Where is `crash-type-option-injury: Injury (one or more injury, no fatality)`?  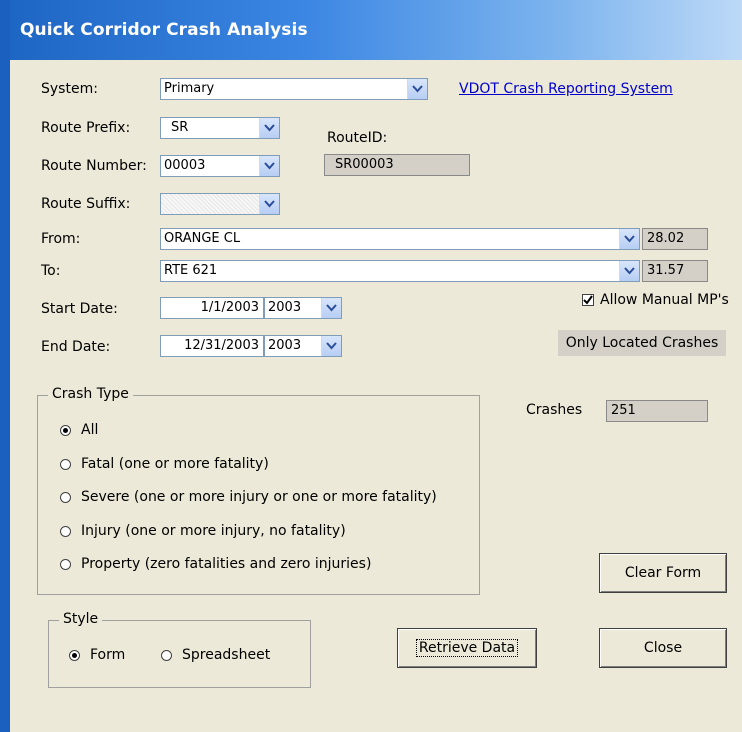 crash-type-option-injury: Injury (one or more injury, no fatality) is located at coordinates (203, 531).